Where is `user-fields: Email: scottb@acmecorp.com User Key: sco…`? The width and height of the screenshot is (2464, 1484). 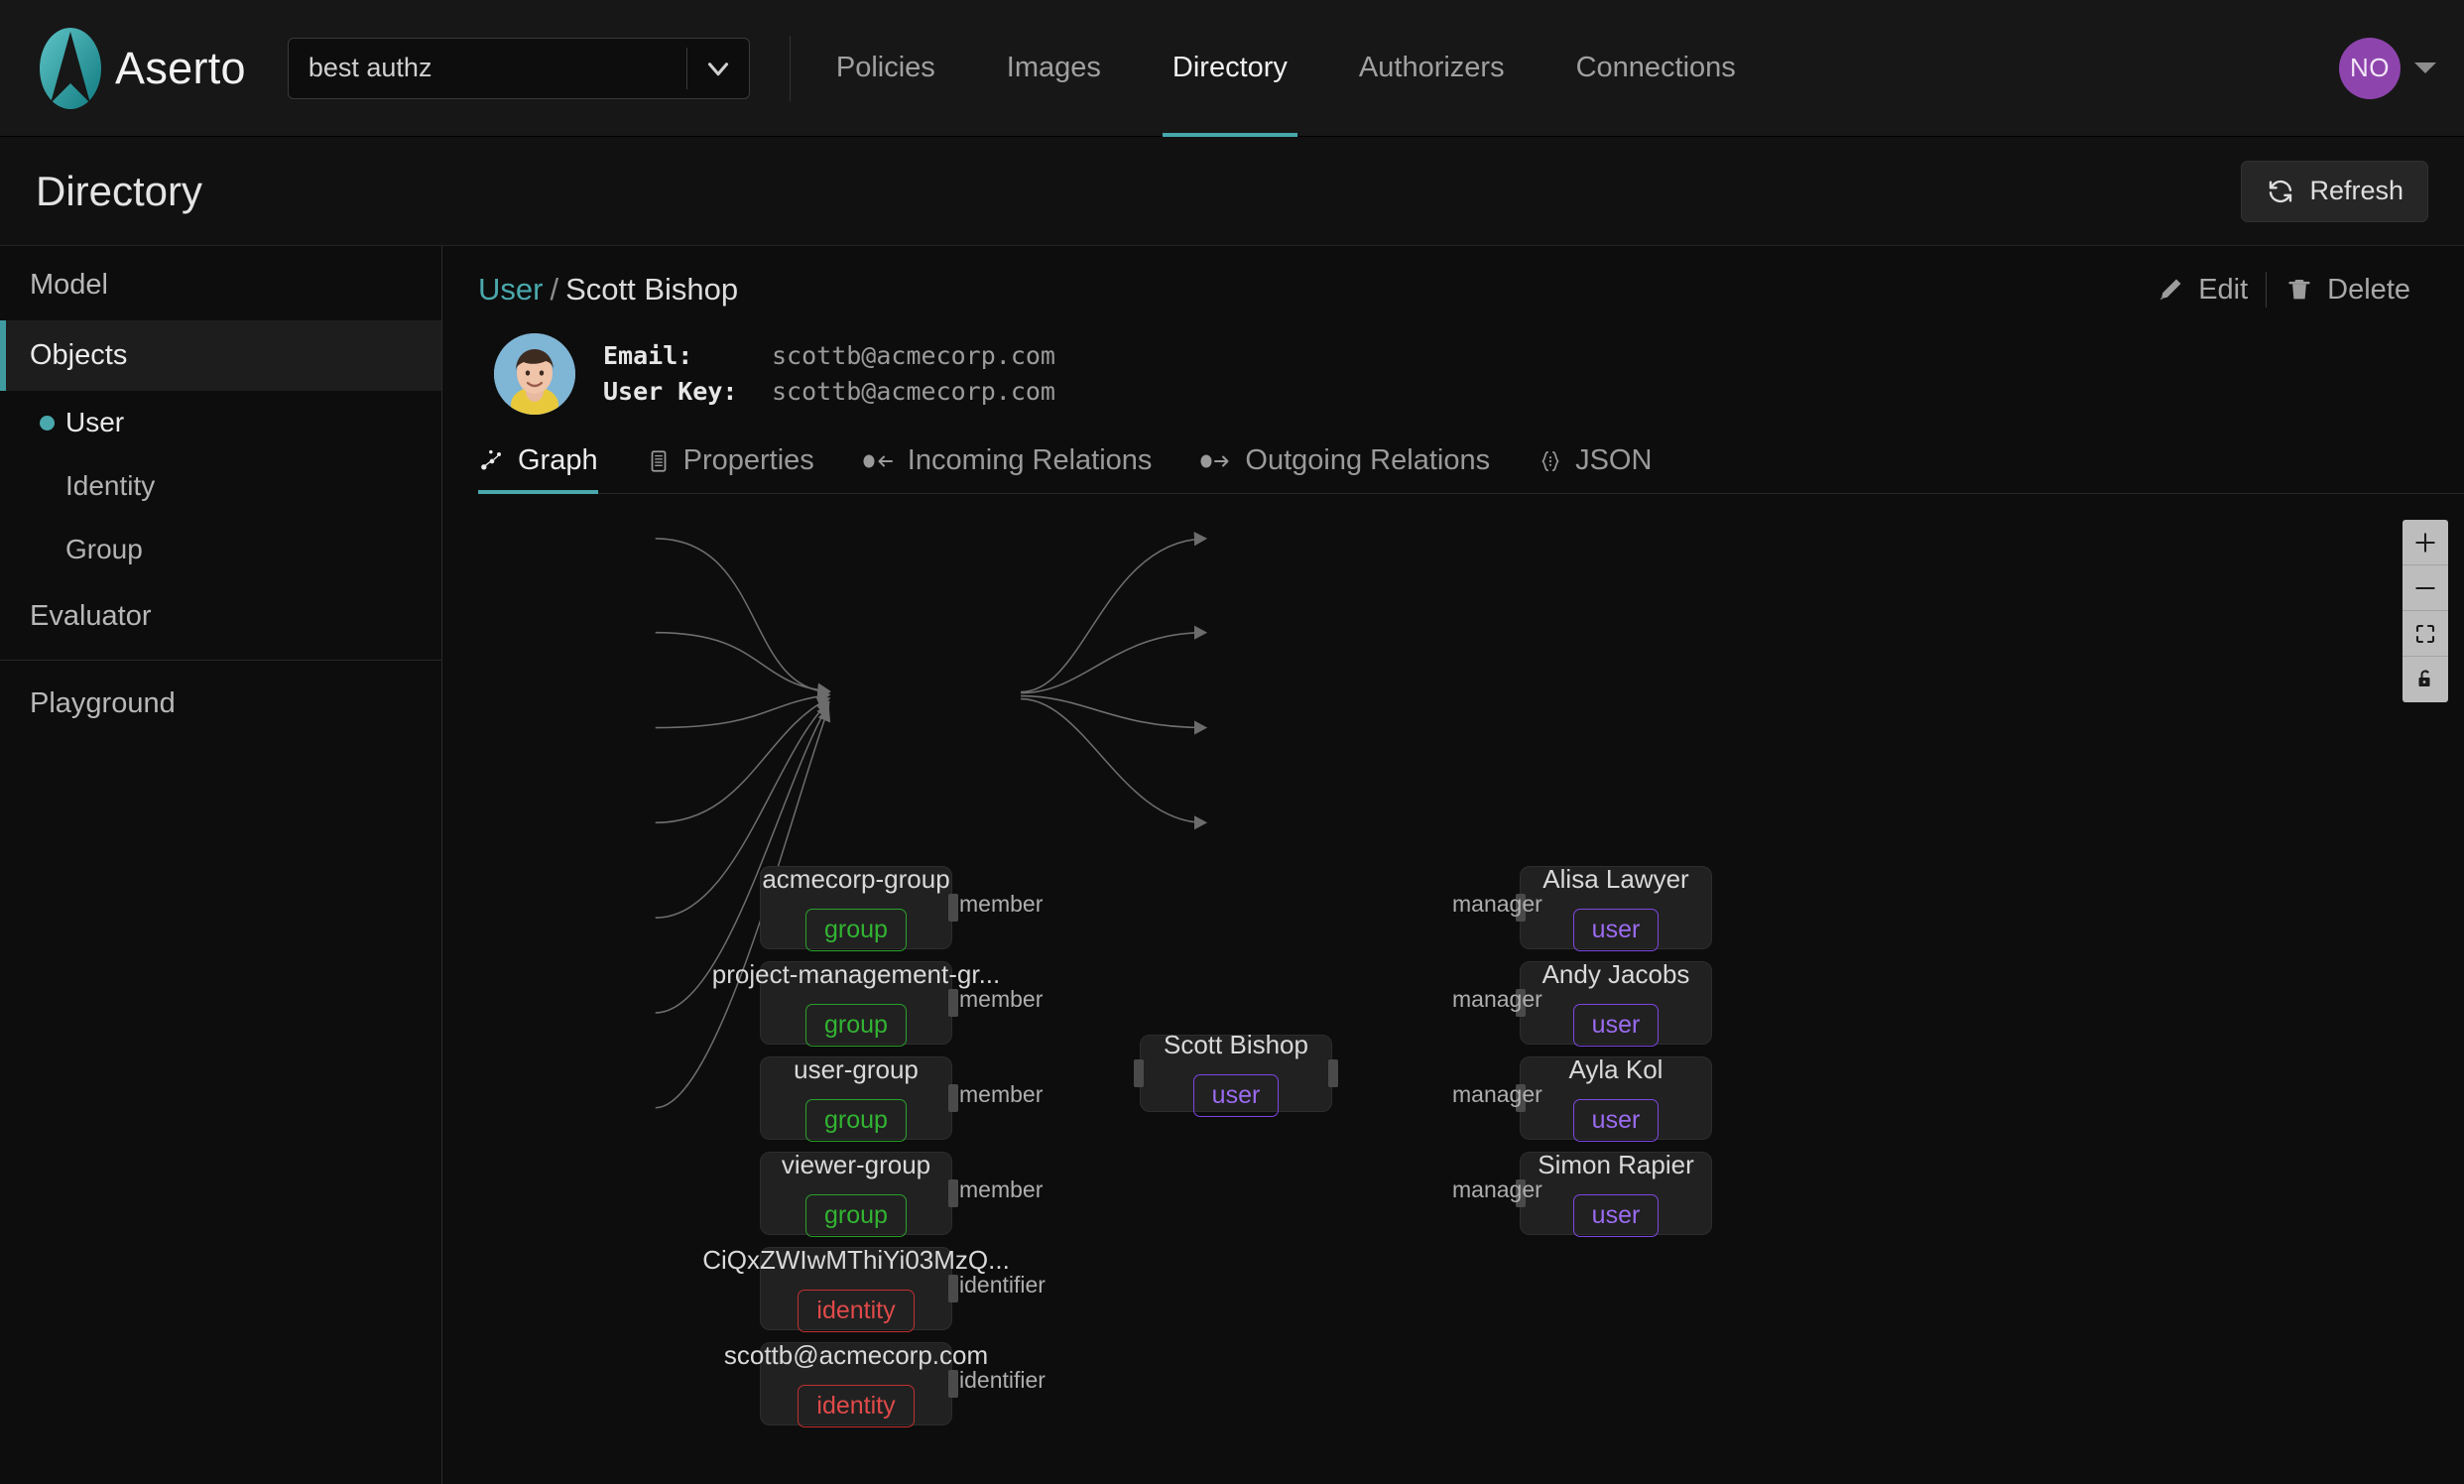 user-fields: Email: scottb@acmecorp.com User Key: sco… is located at coordinates (829, 374).